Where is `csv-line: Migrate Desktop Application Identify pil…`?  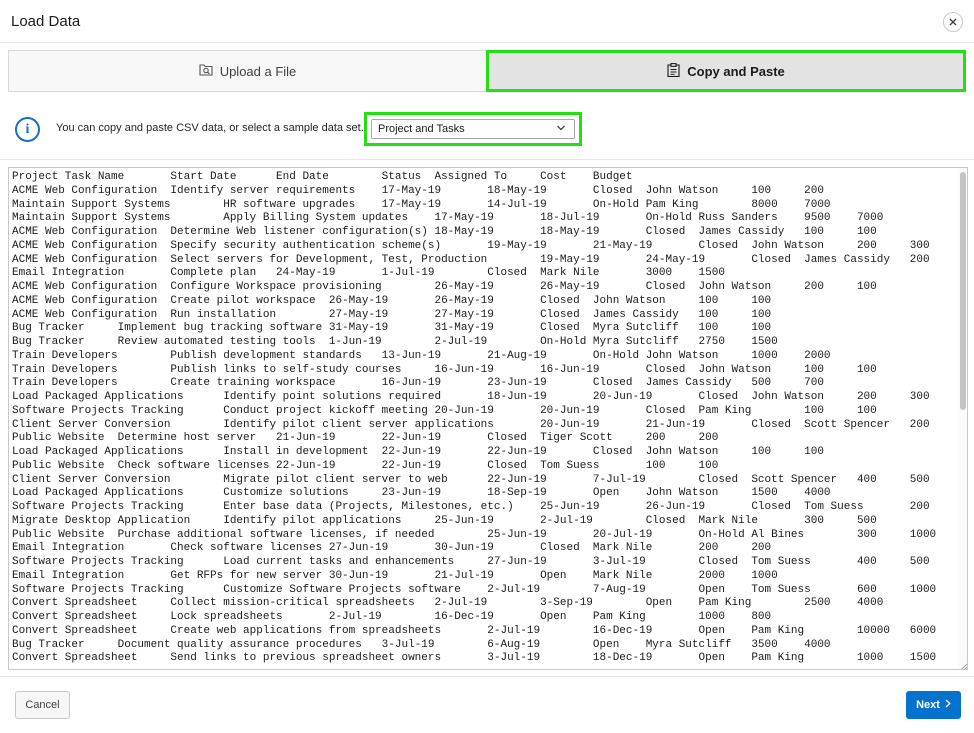 csv-line: Migrate Desktop Application Identify pil… is located at coordinates (444, 520).